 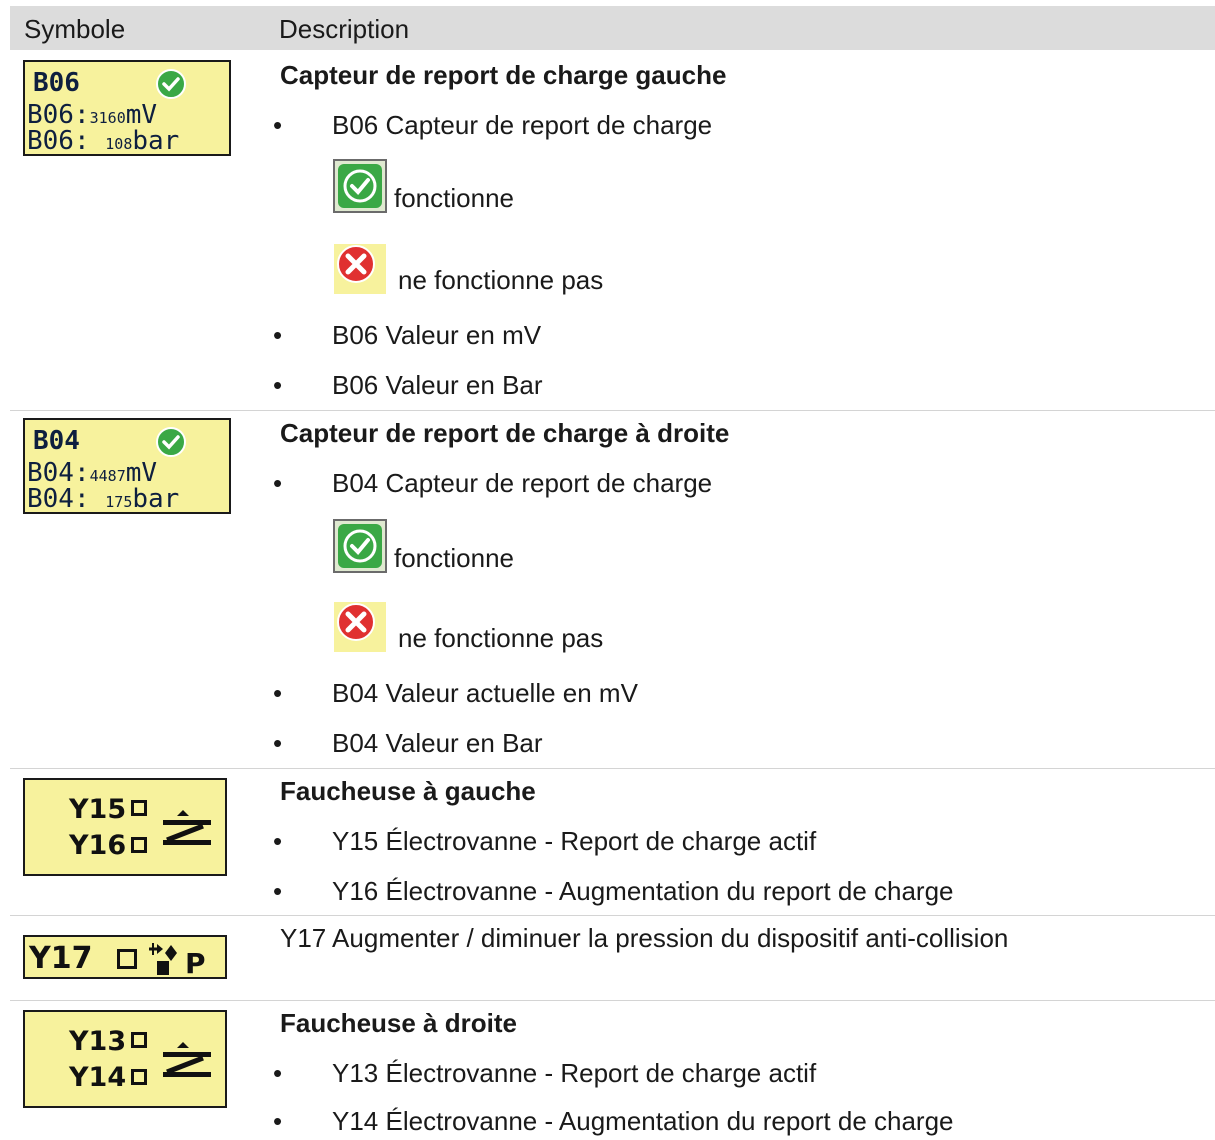 I want to click on valve-display-y15-y16: Y15 Y16, so click(x=125, y=827).